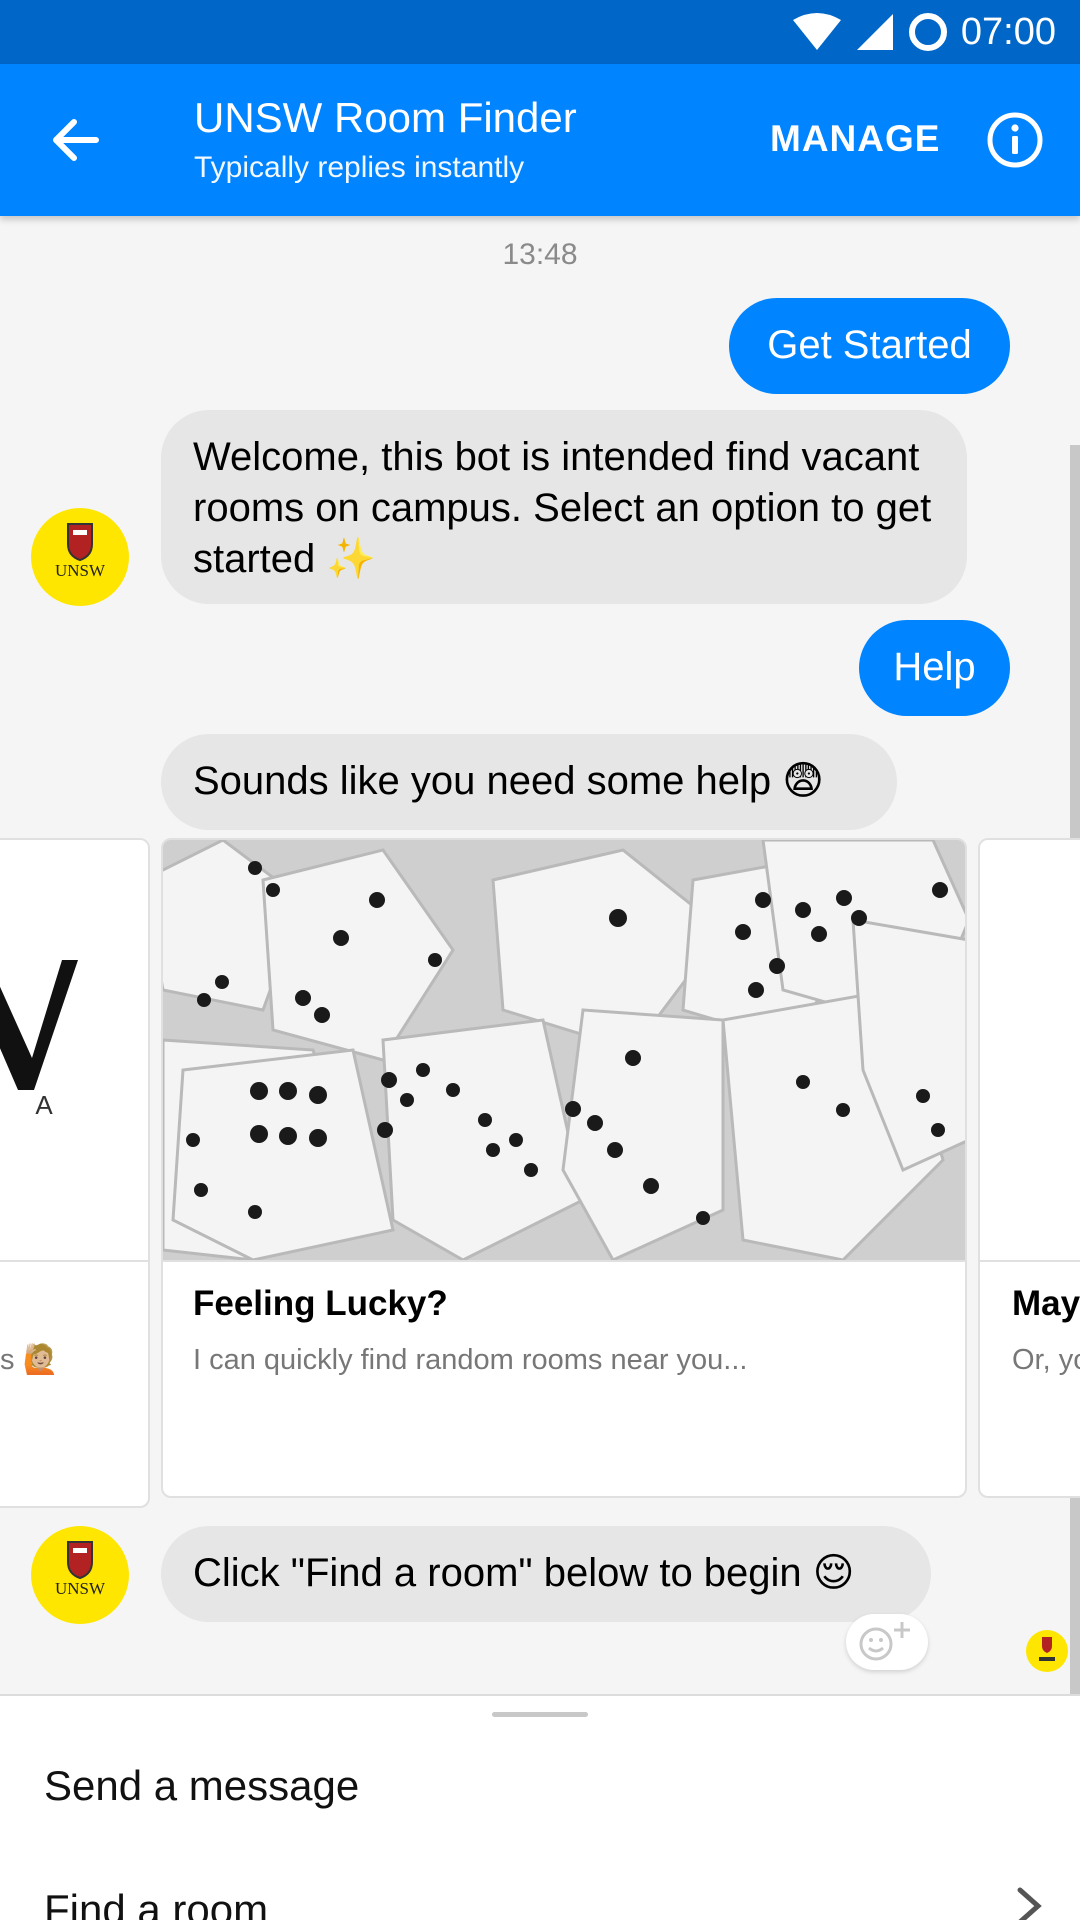 The width and height of the screenshot is (1080, 1920). I want to click on add-reaction-button, so click(887, 1642).